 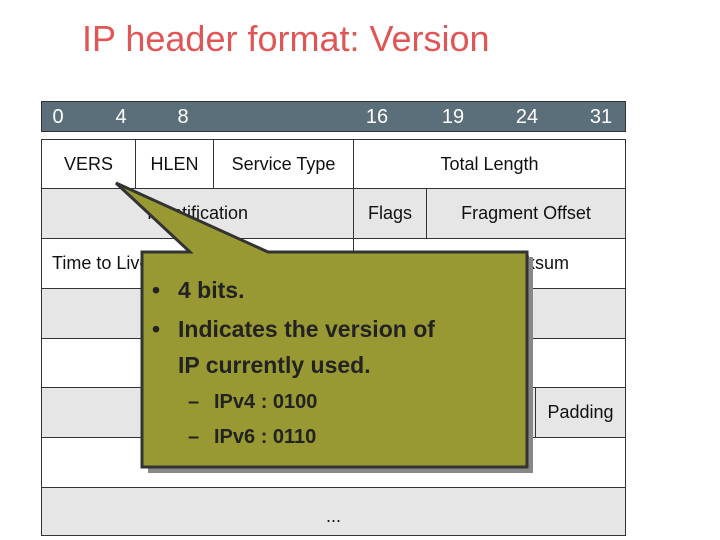 I want to click on callout-bullet-continuation: IP currently used., so click(x=274, y=365).